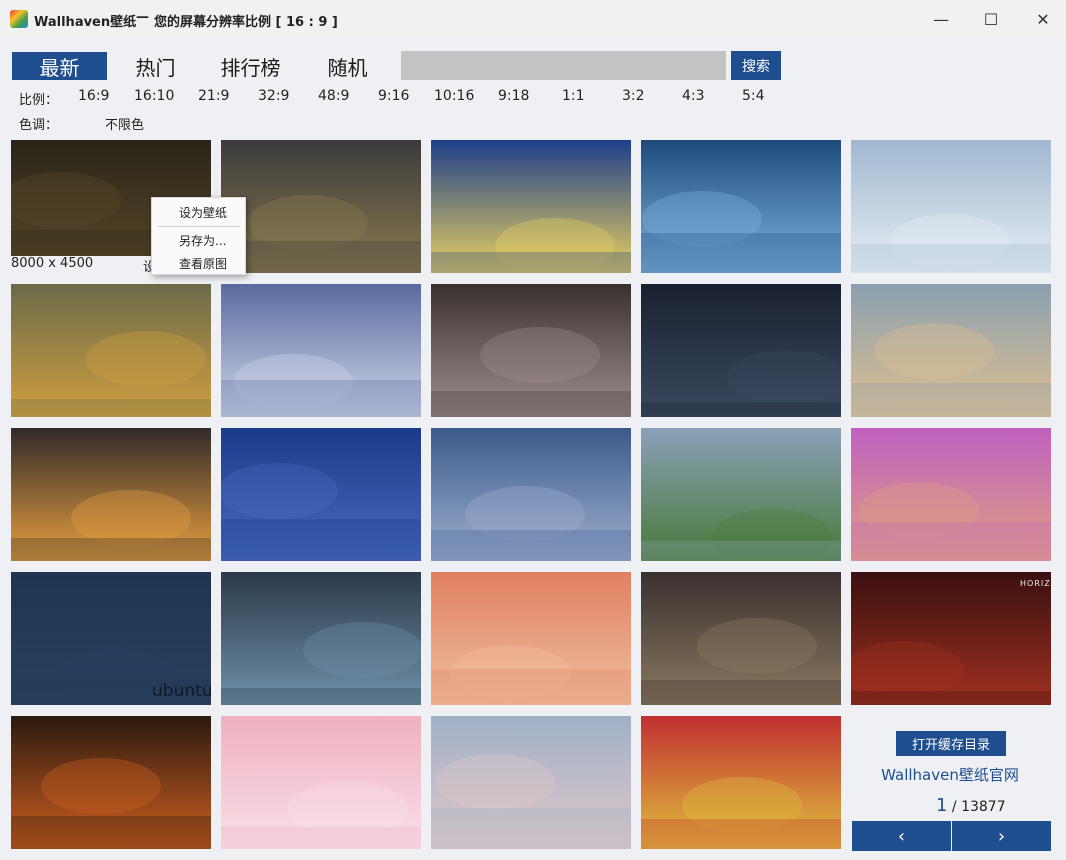 The image size is (1066, 860). What do you see at coordinates (333, 96) in the screenshot?
I see `ratio-option: 48:9` at bounding box center [333, 96].